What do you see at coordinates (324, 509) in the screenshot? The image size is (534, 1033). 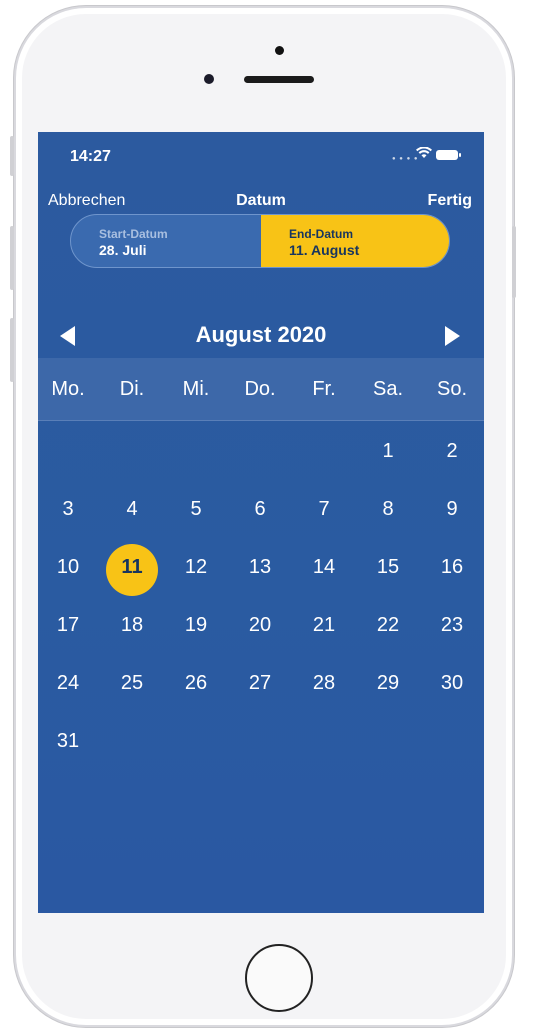 I see `calendar-day: 7` at bounding box center [324, 509].